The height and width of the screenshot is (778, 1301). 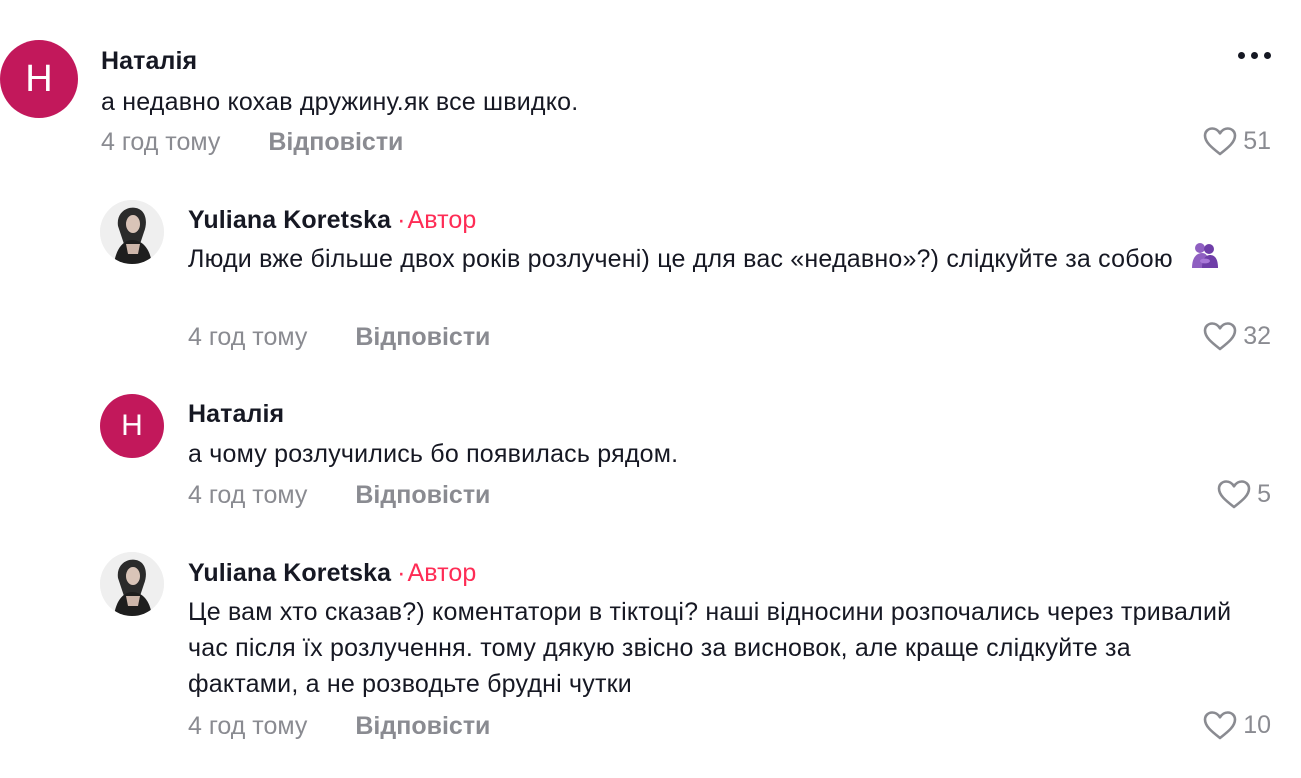 I want to click on like-button: 32, so click(x=1237, y=336).